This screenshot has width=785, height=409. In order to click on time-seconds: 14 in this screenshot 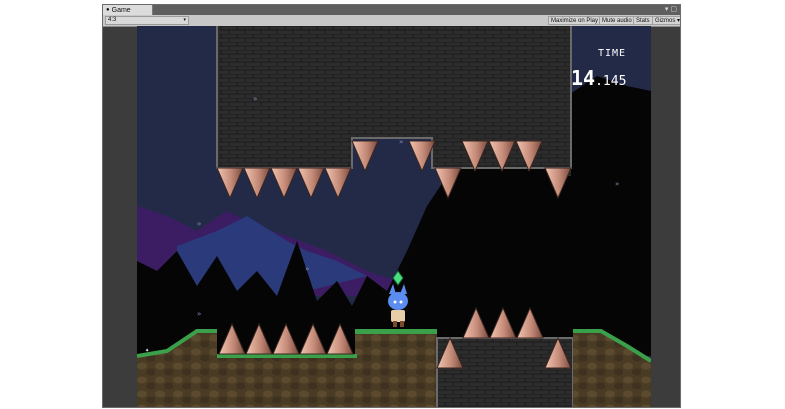, I will do `click(583, 78)`.